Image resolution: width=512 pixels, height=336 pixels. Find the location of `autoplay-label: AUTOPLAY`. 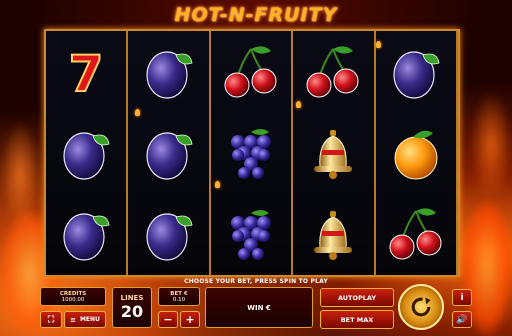

autoplay-label: AUTOPLAY is located at coordinates (357, 297).